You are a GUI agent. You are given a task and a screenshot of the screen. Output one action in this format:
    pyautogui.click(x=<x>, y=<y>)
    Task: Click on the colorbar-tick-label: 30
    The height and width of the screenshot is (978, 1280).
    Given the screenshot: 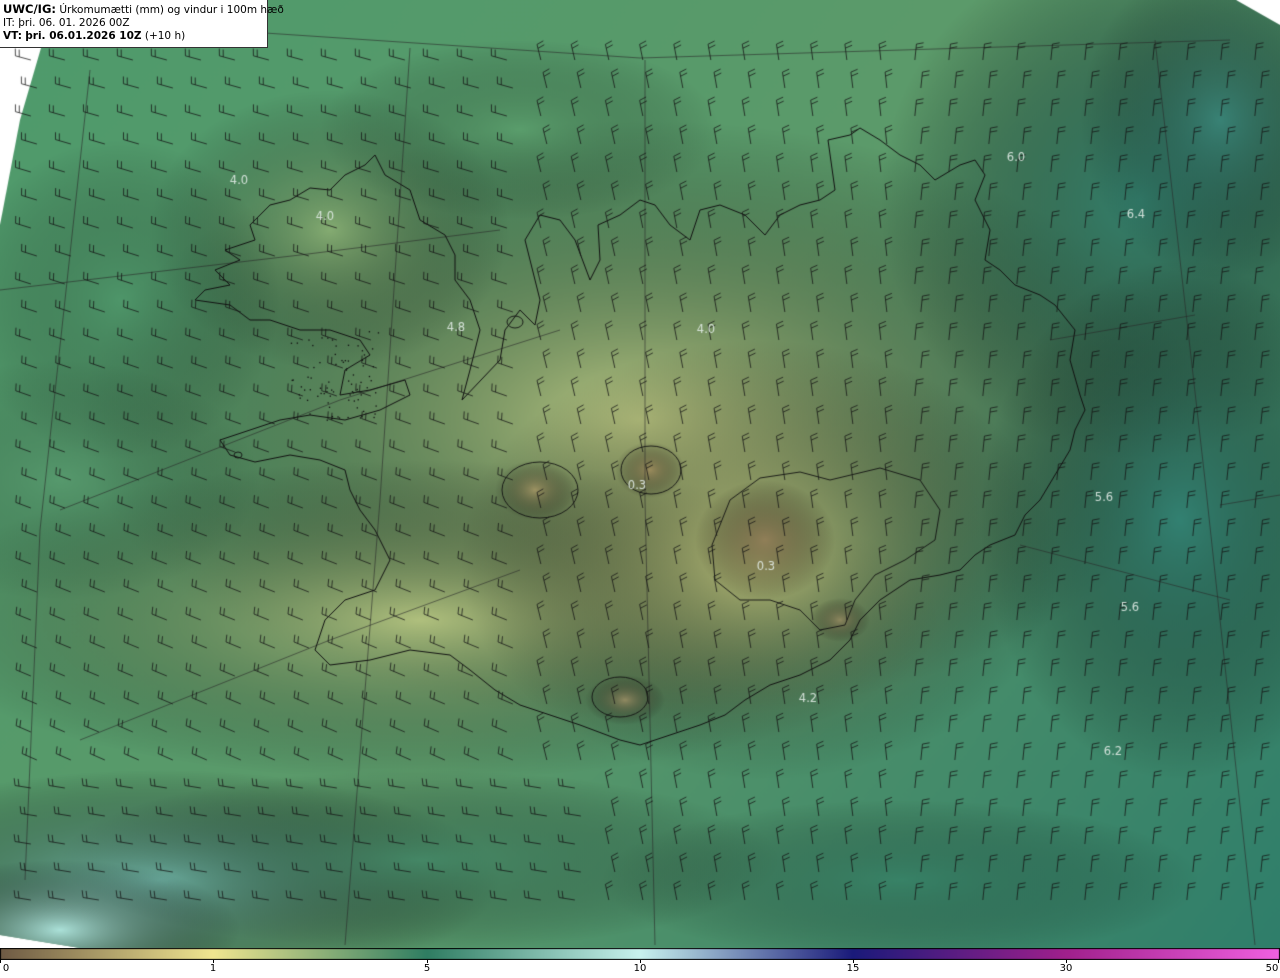 What is the action you would take?
    pyautogui.click(x=1066, y=968)
    